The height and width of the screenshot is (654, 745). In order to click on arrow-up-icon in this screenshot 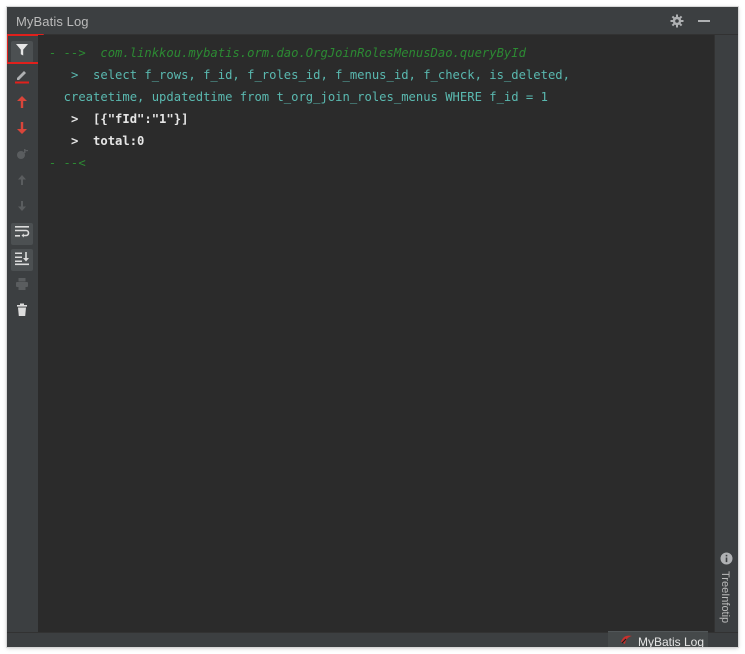, I will do `click(22, 104)`.